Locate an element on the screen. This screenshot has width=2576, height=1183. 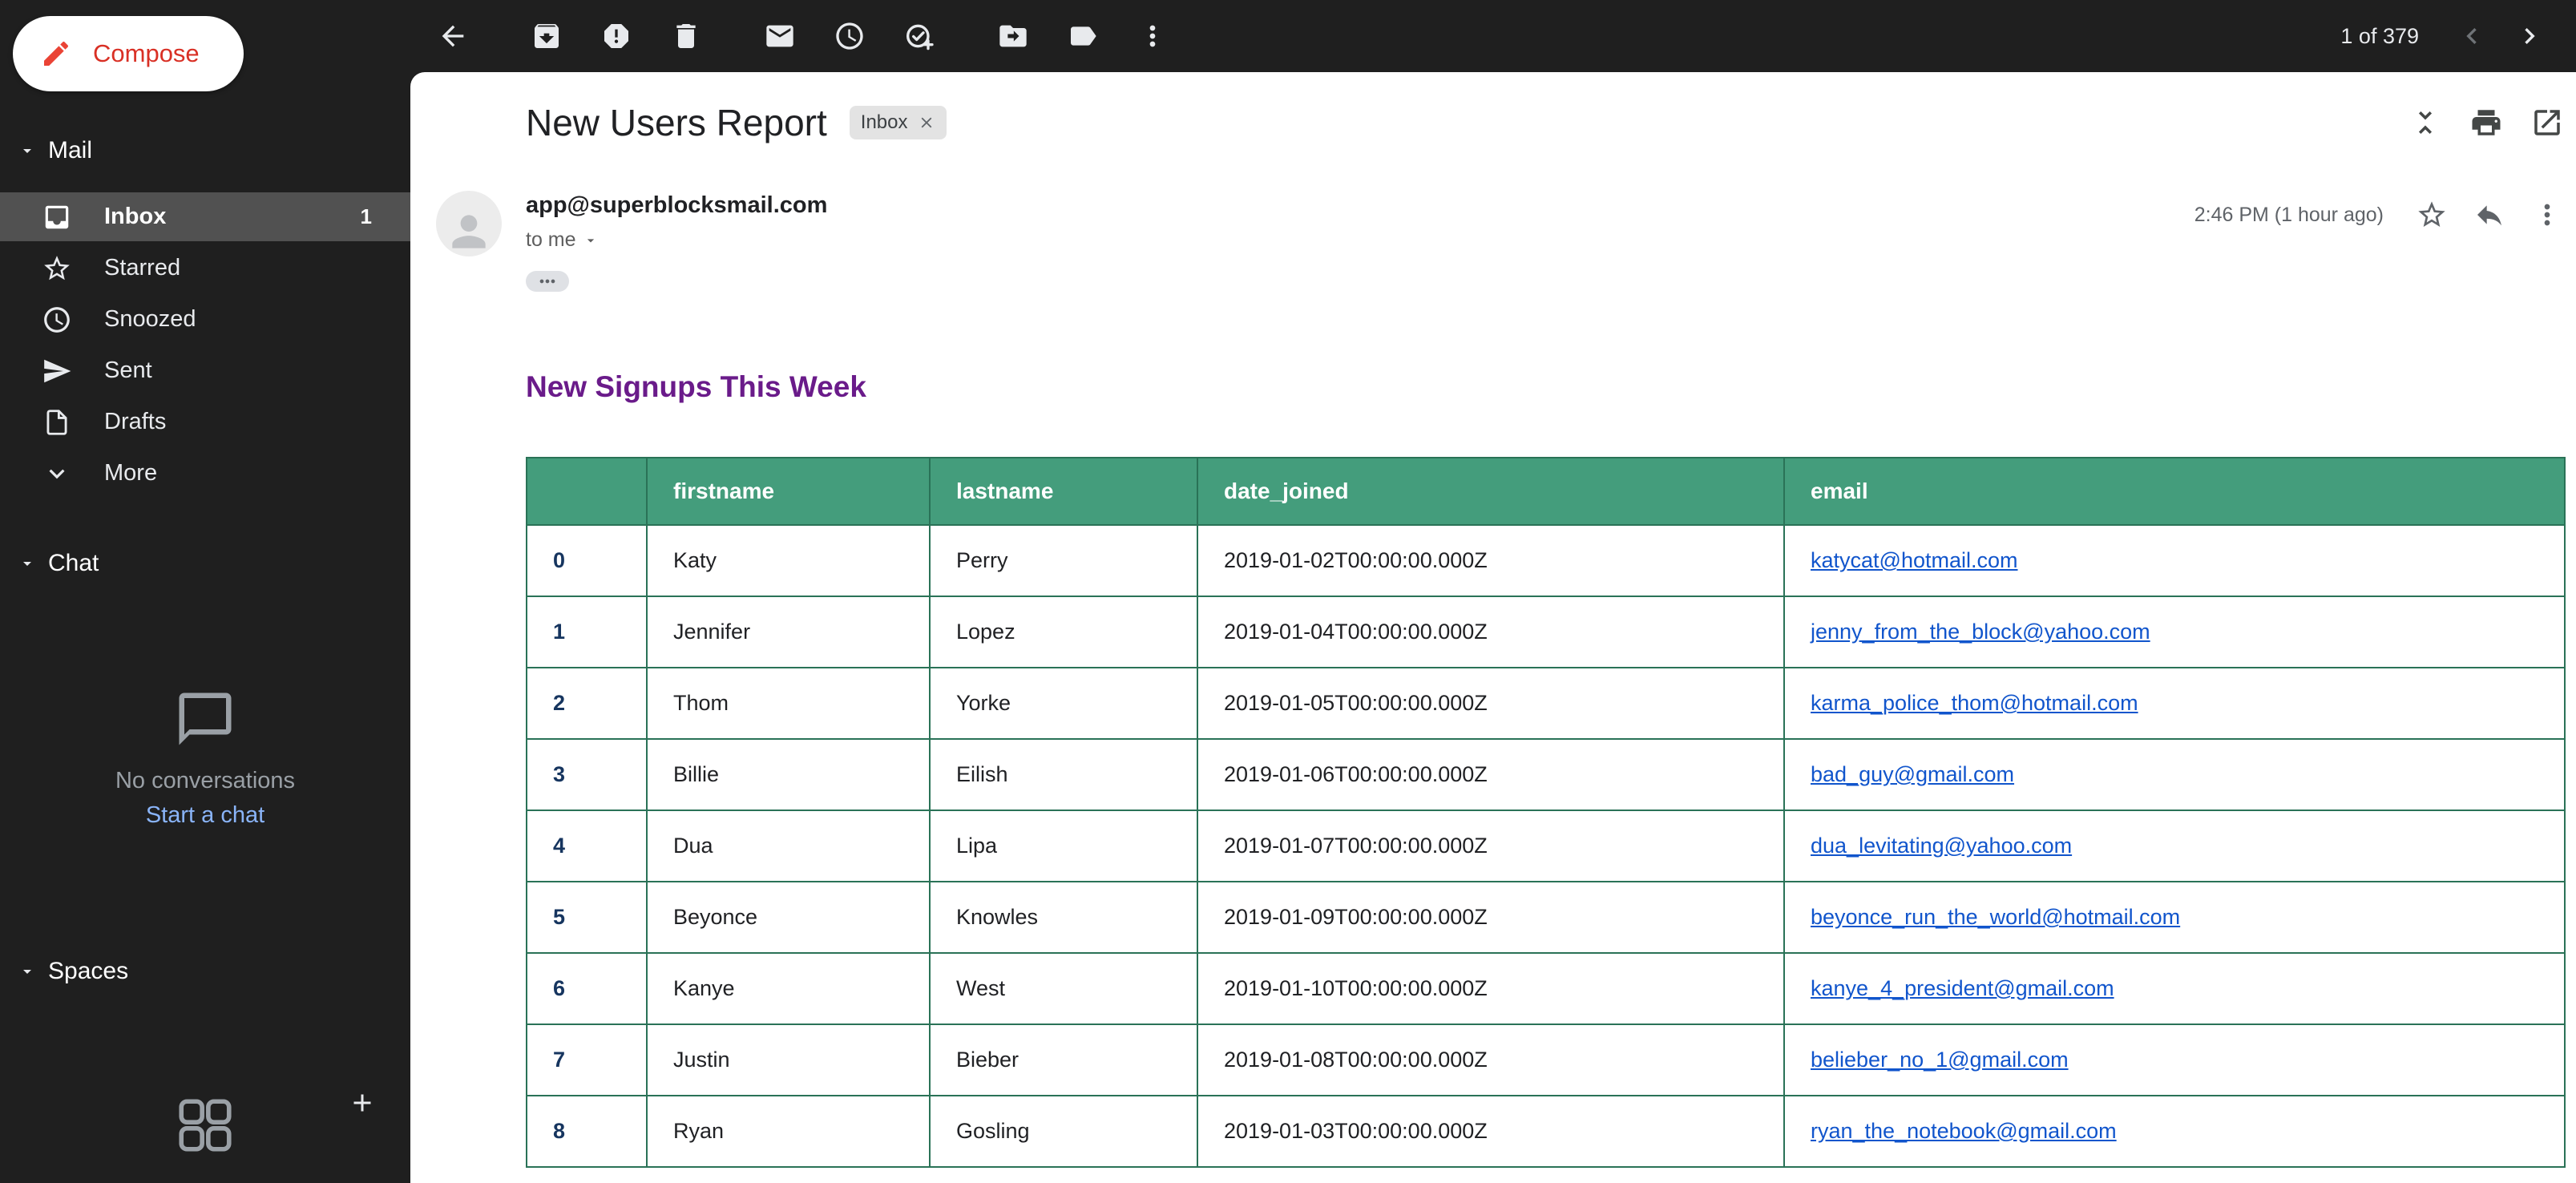
row-index: 0 is located at coordinates (587, 560).